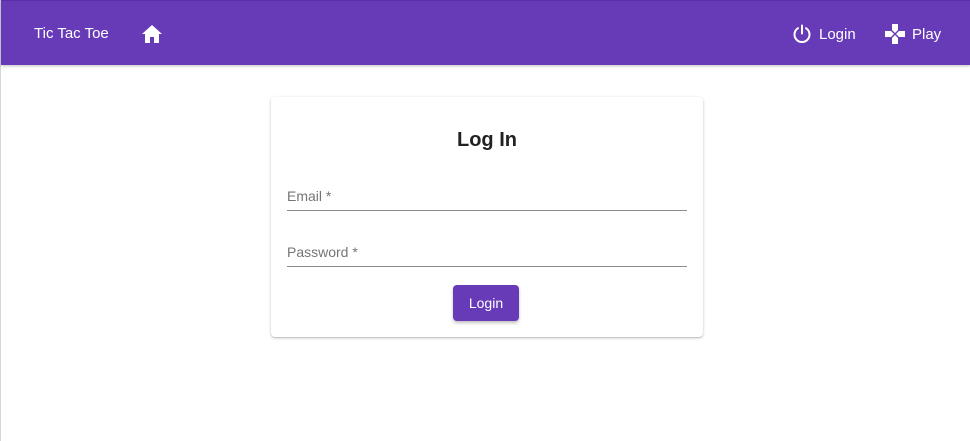 The image size is (970, 441). I want to click on nav-play-button: Play, so click(912, 34).